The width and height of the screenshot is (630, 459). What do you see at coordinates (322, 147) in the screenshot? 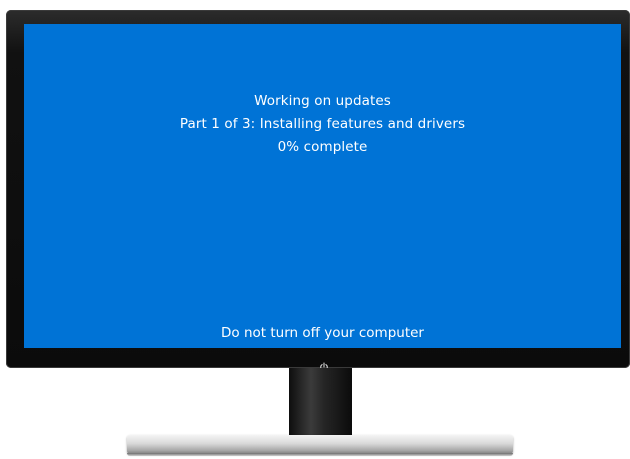
I see `update-progress: 0% complete` at bounding box center [322, 147].